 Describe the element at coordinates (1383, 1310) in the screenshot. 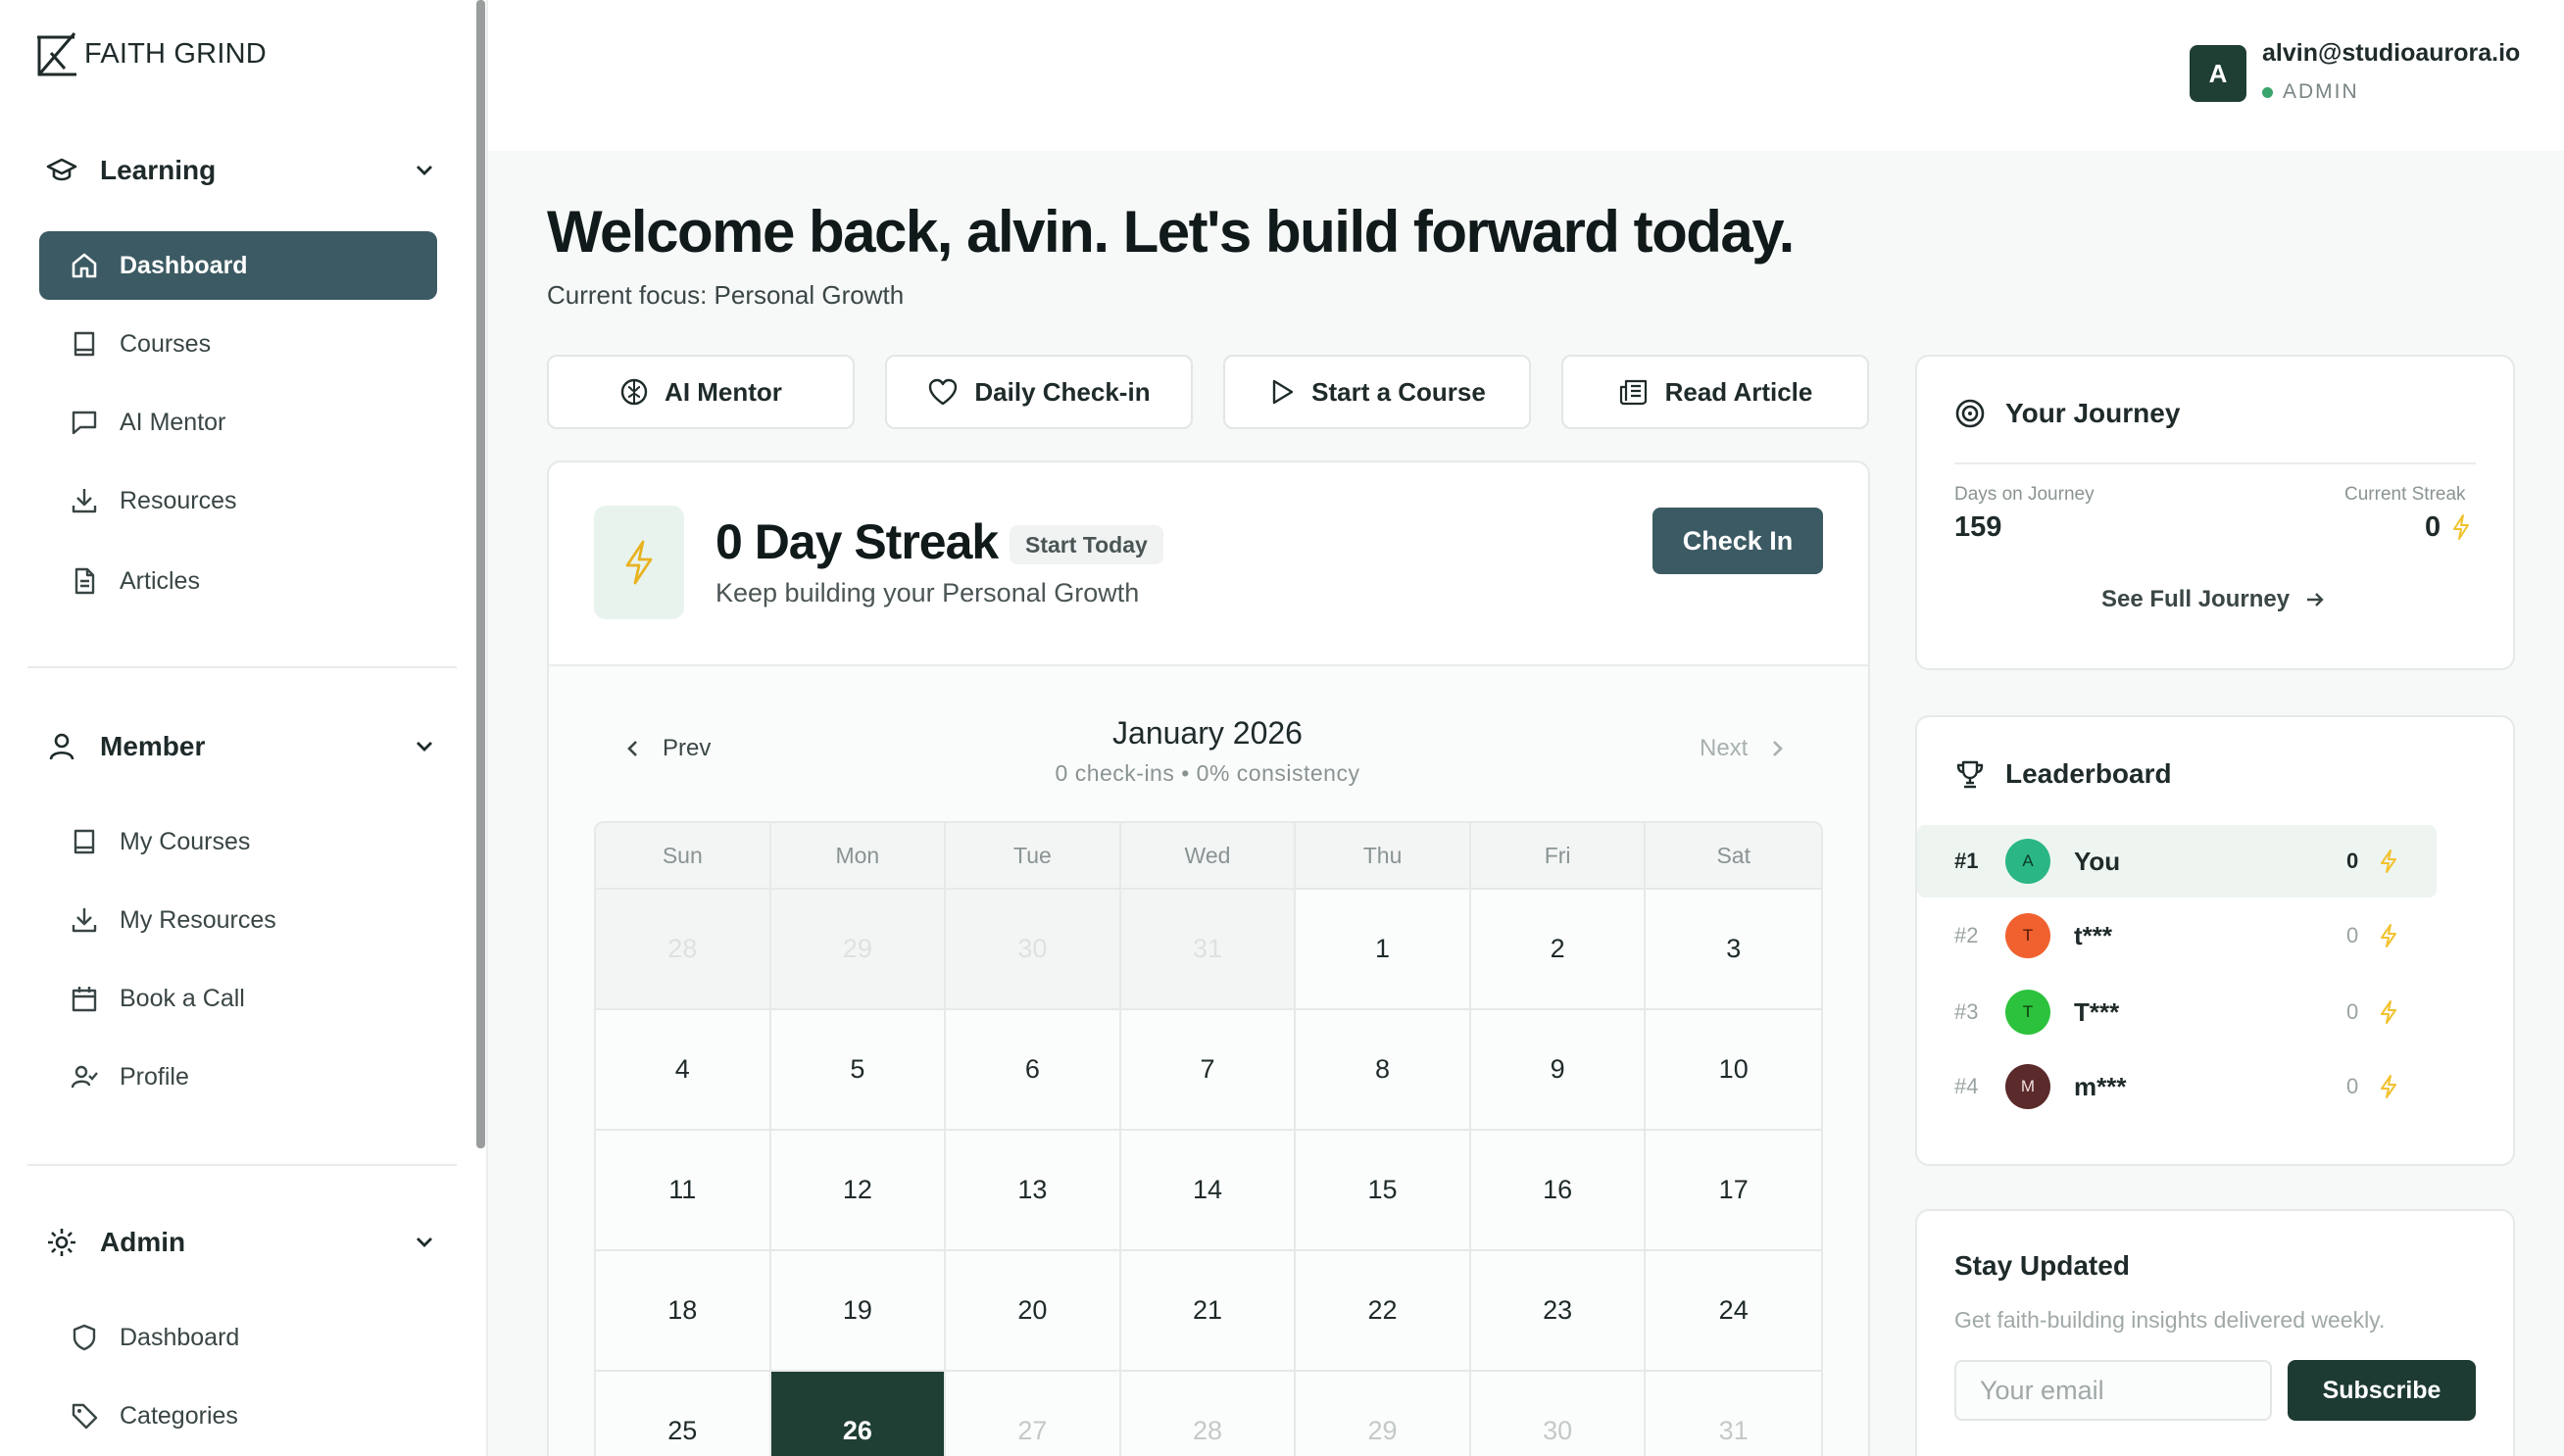

I see `calendar-day: 22` at that location.